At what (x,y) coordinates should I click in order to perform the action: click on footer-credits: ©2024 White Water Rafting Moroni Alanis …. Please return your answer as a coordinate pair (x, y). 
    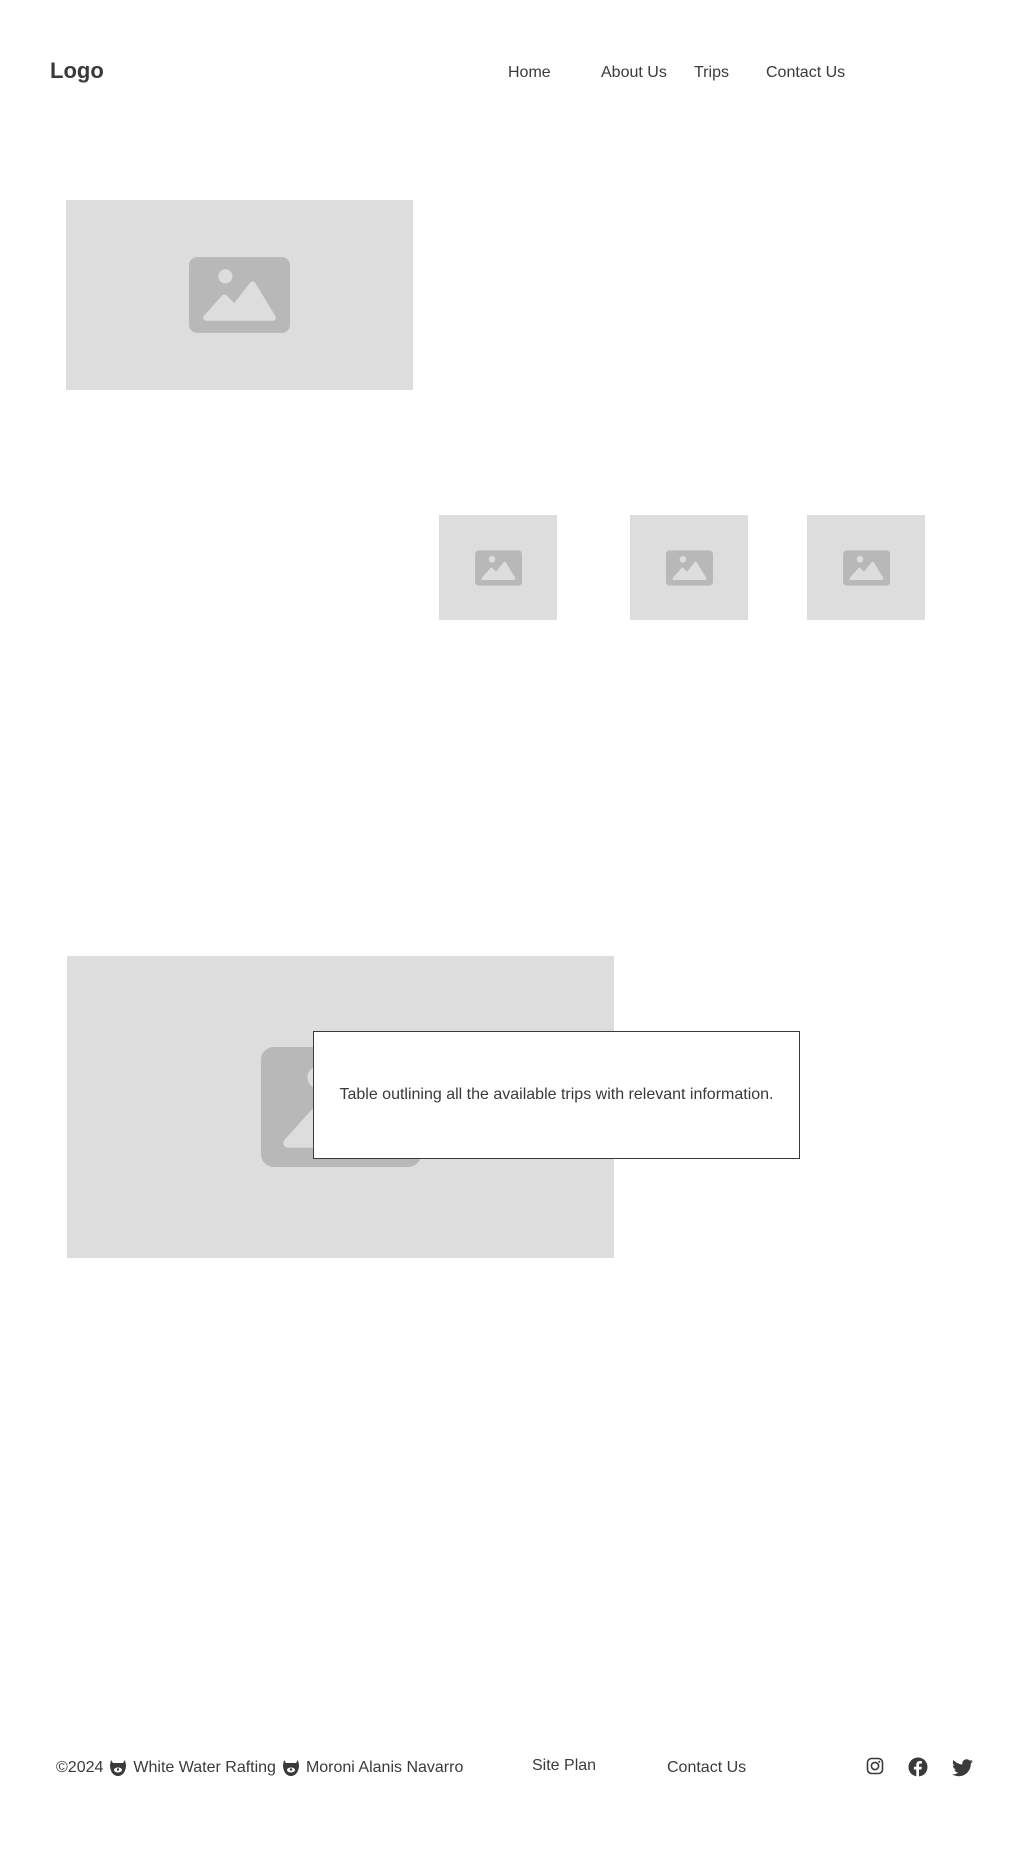
    Looking at the image, I should click on (259, 1768).